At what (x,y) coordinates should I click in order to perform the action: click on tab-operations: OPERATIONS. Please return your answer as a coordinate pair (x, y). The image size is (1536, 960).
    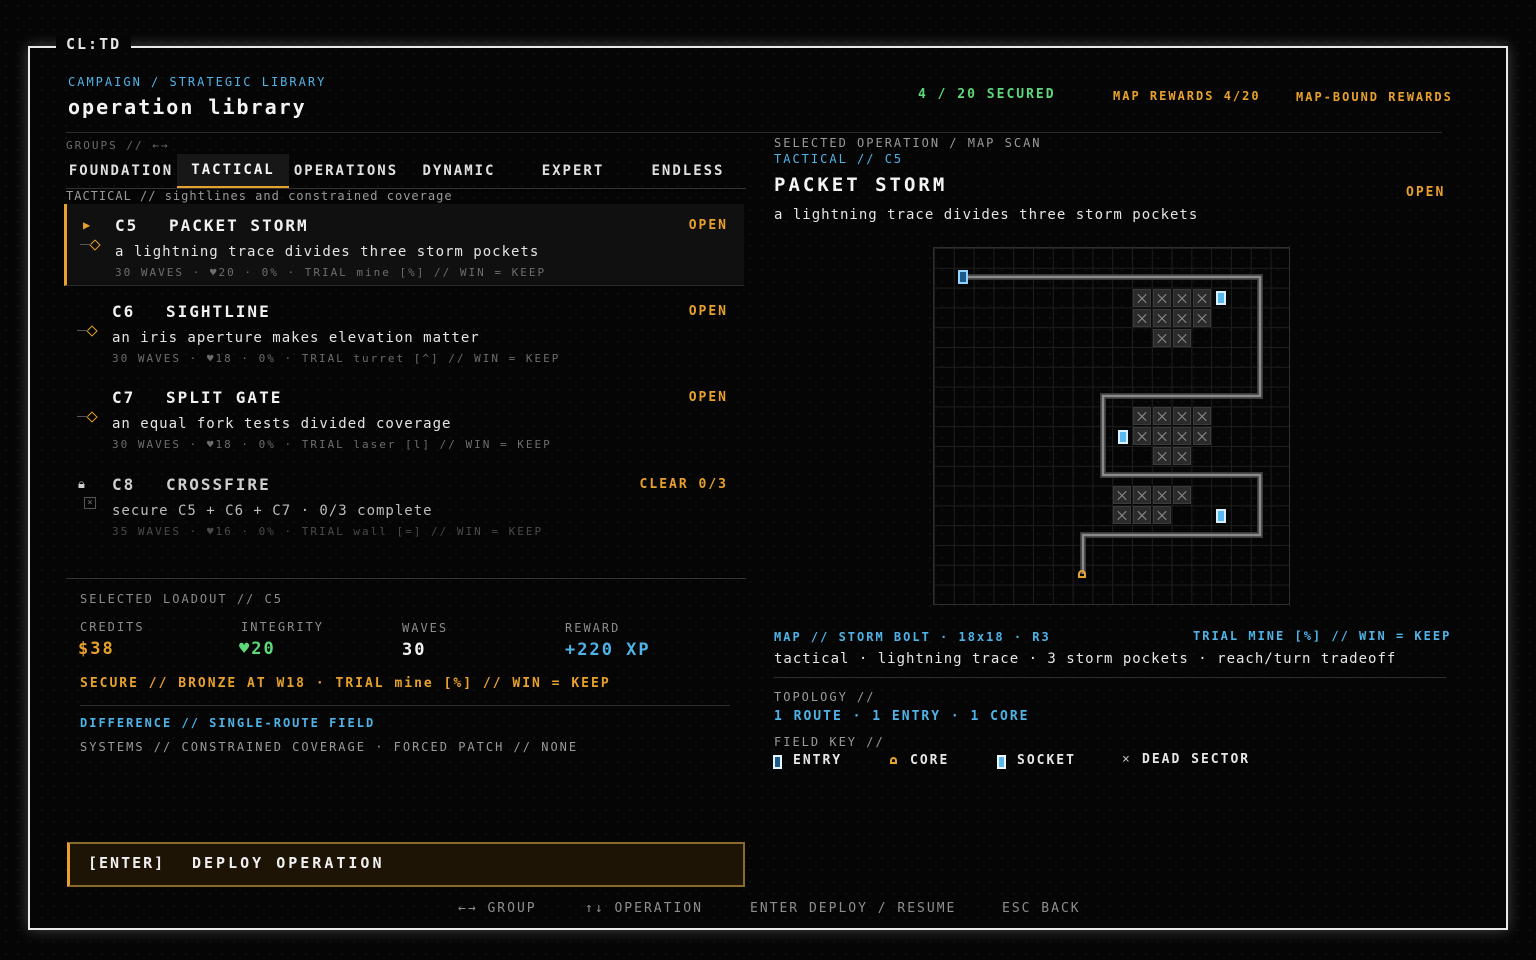
    Looking at the image, I should click on (346, 171).